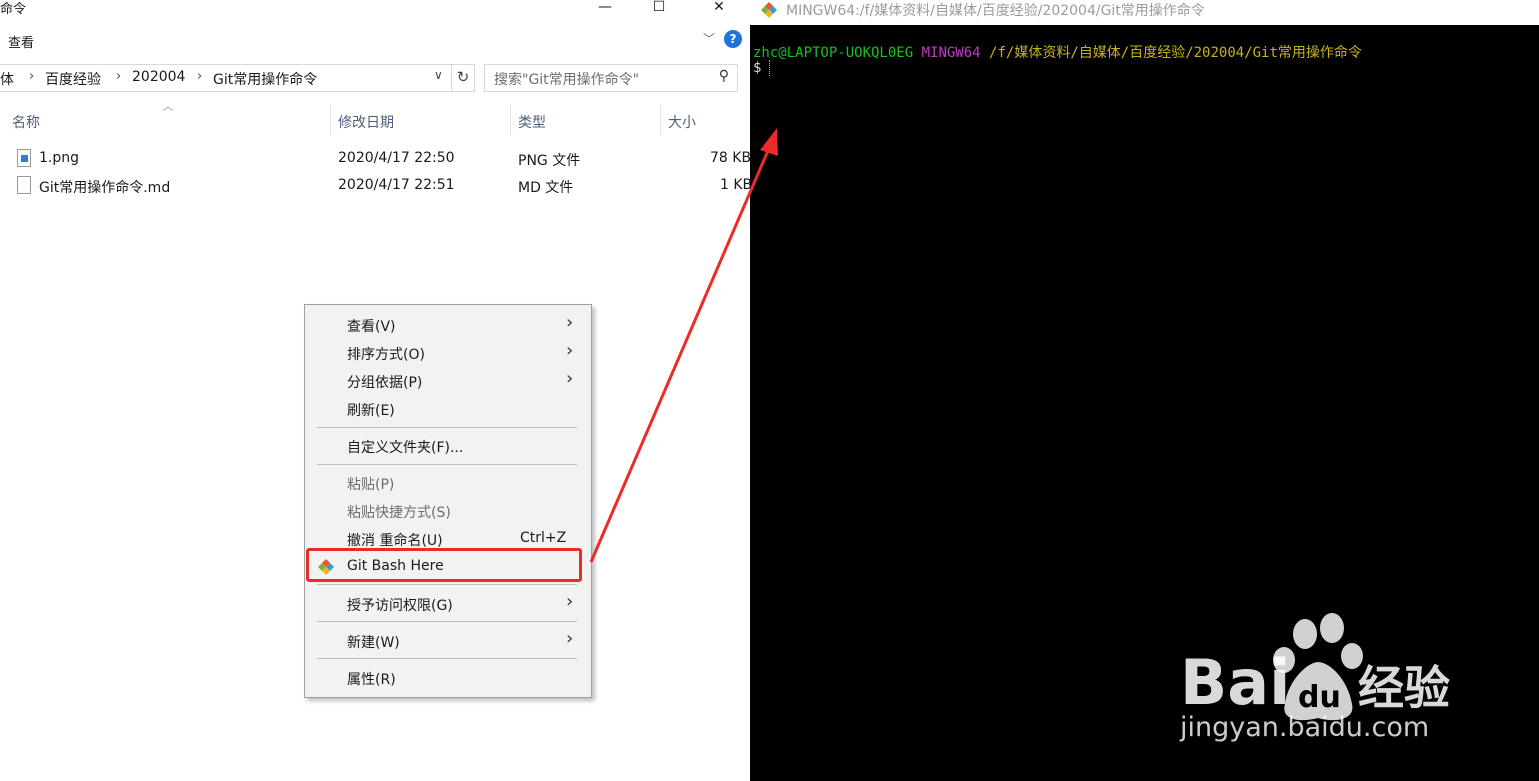 The width and height of the screenshot is (1539, 781). I want to click on column-header-type: 类型, so click(532, 122).